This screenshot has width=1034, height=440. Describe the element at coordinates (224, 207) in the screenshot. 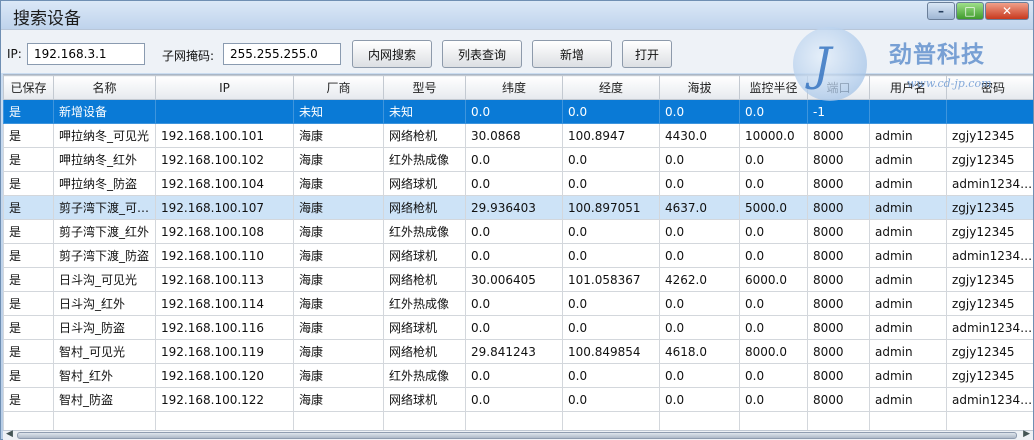

I see `cell-ip: 192.168.100.107` at that location.